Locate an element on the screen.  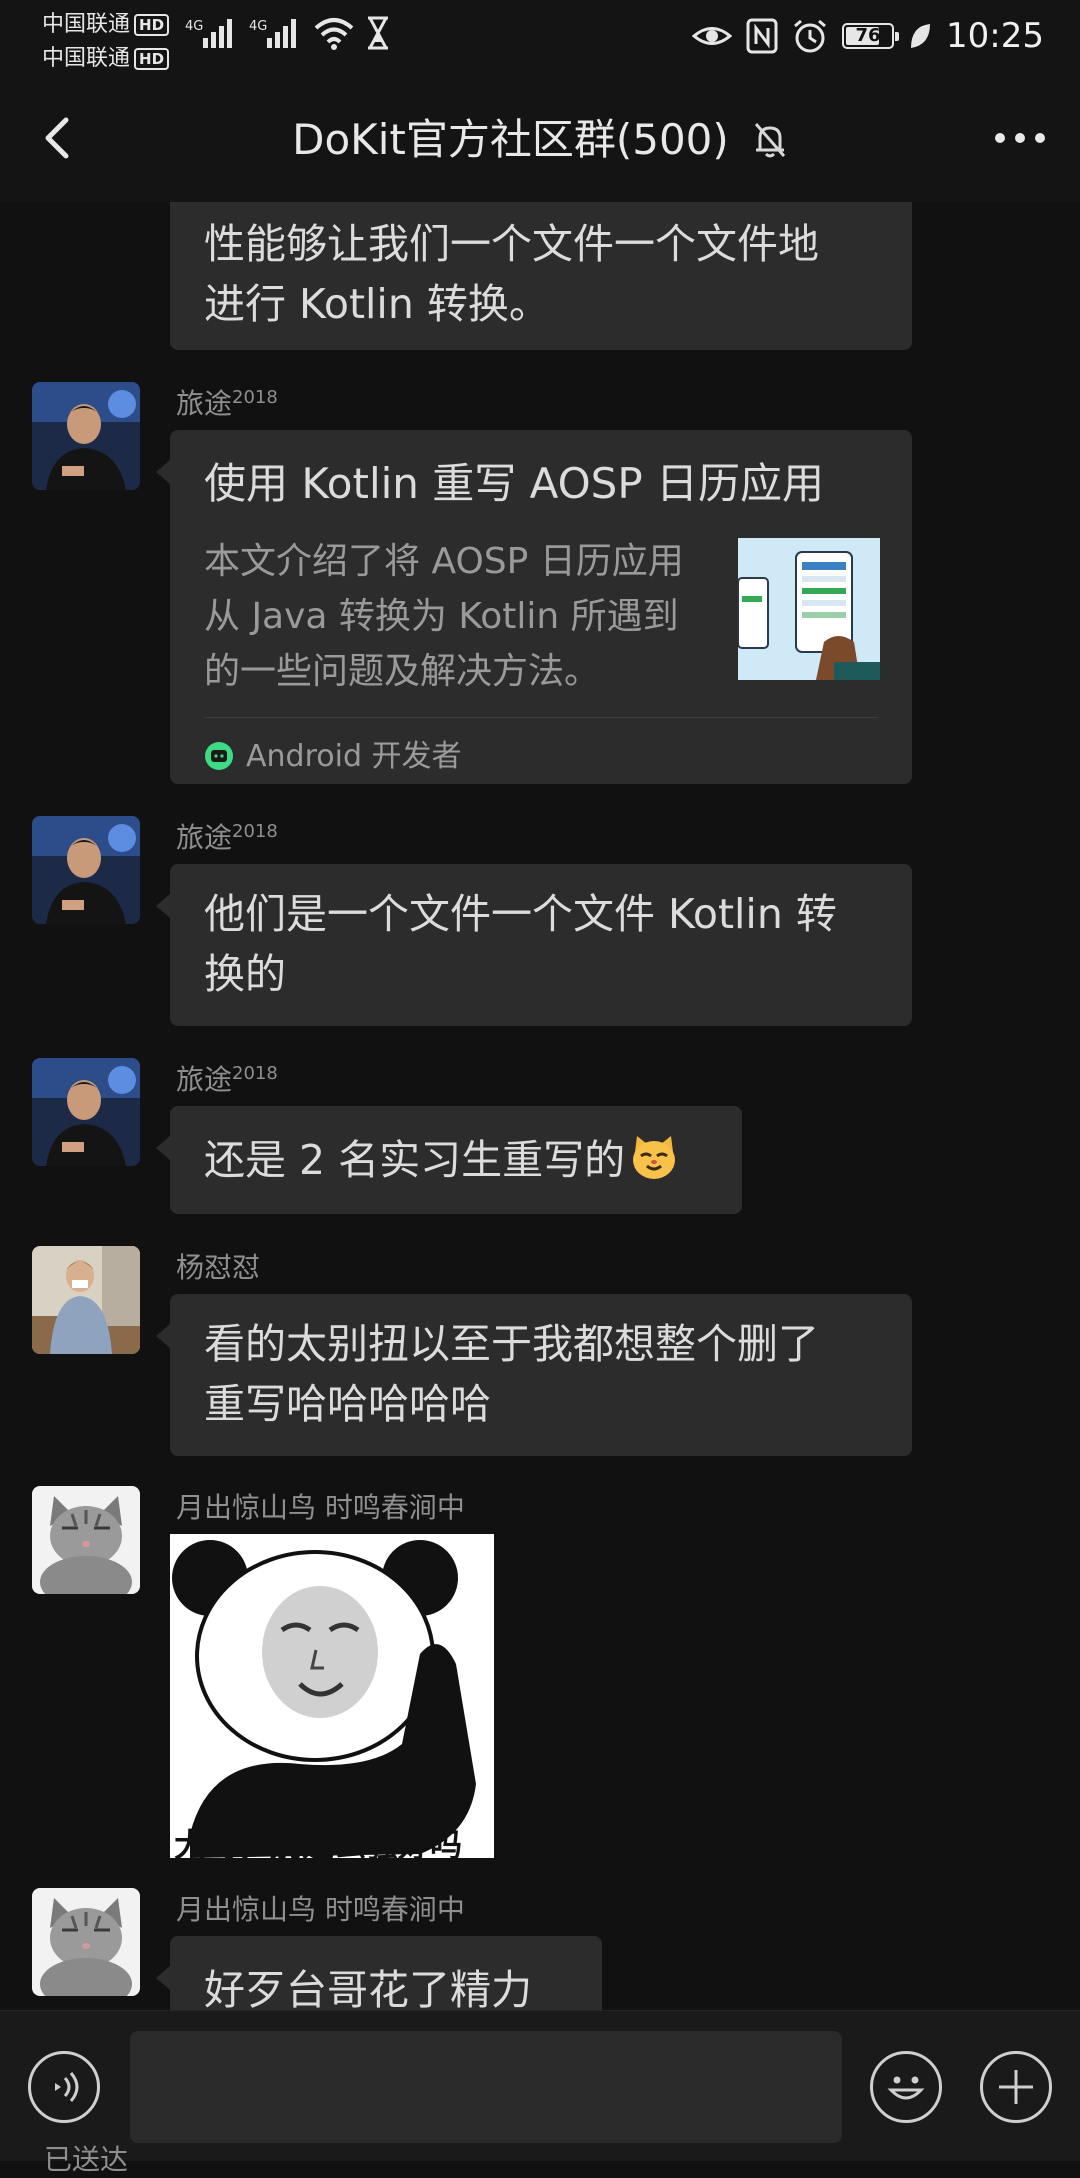
wifi-icon is located at coordinates (334, 34).